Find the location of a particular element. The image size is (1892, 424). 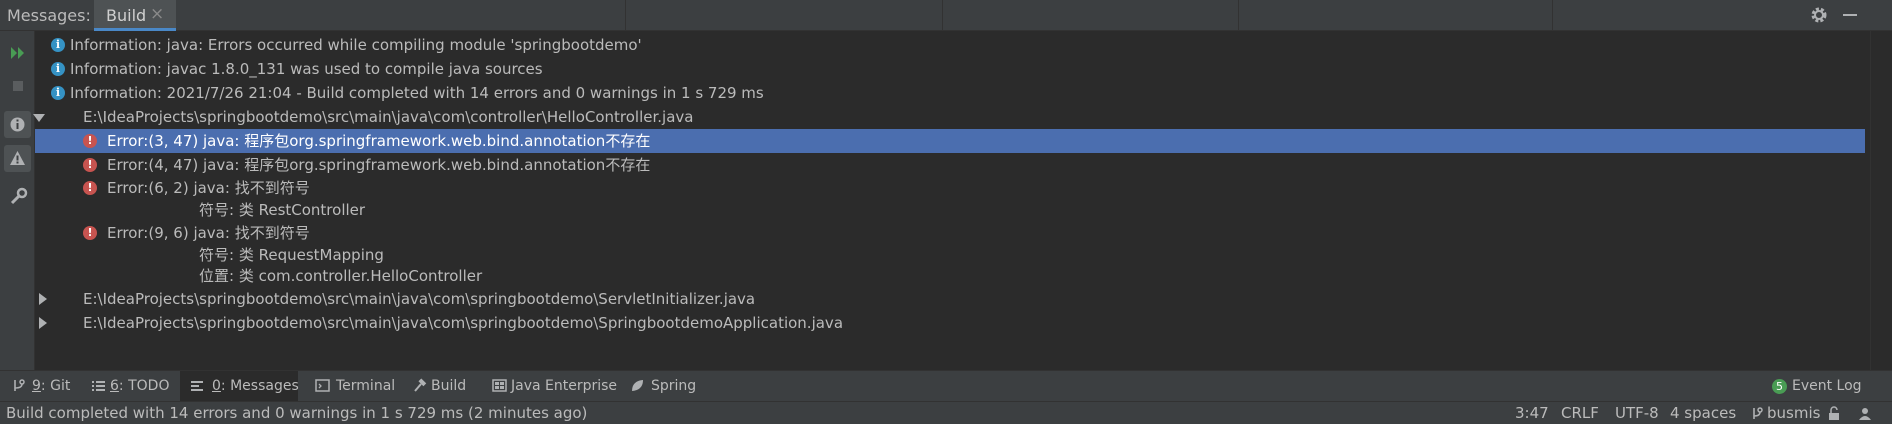

event-count-badge: 5 is located at coordinates (1779, 386).